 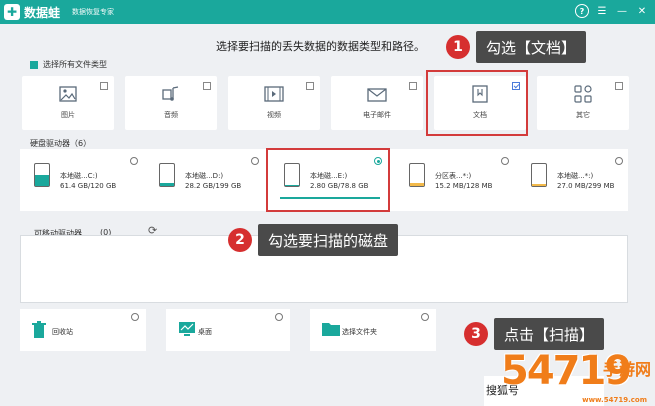 I want to click on file-type-other: 其它, so click(x=583, y=103).